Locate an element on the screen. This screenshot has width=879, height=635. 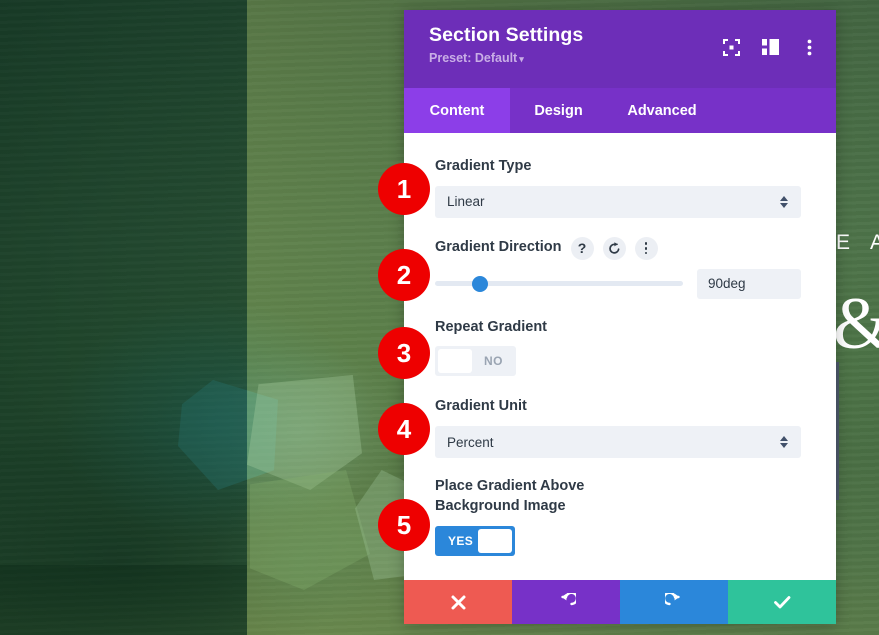
vertical-dots-icon is located at coordinates (646, 248).